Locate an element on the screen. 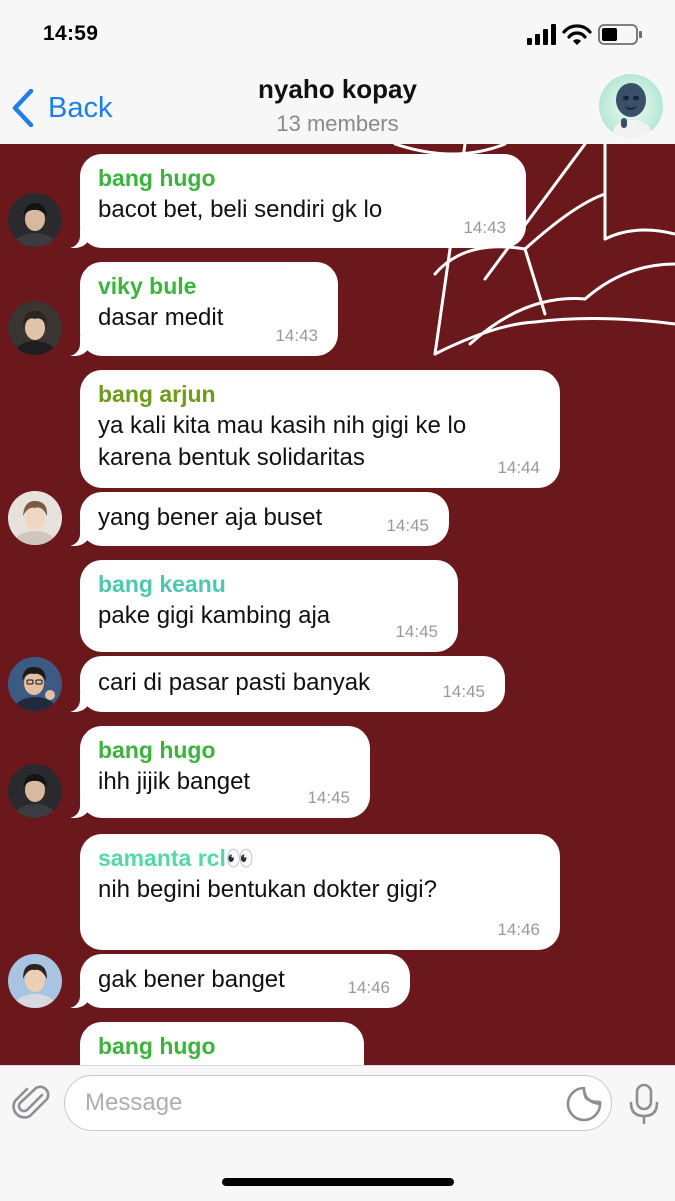  sticker-icon is located at coordinates (584, 1104).